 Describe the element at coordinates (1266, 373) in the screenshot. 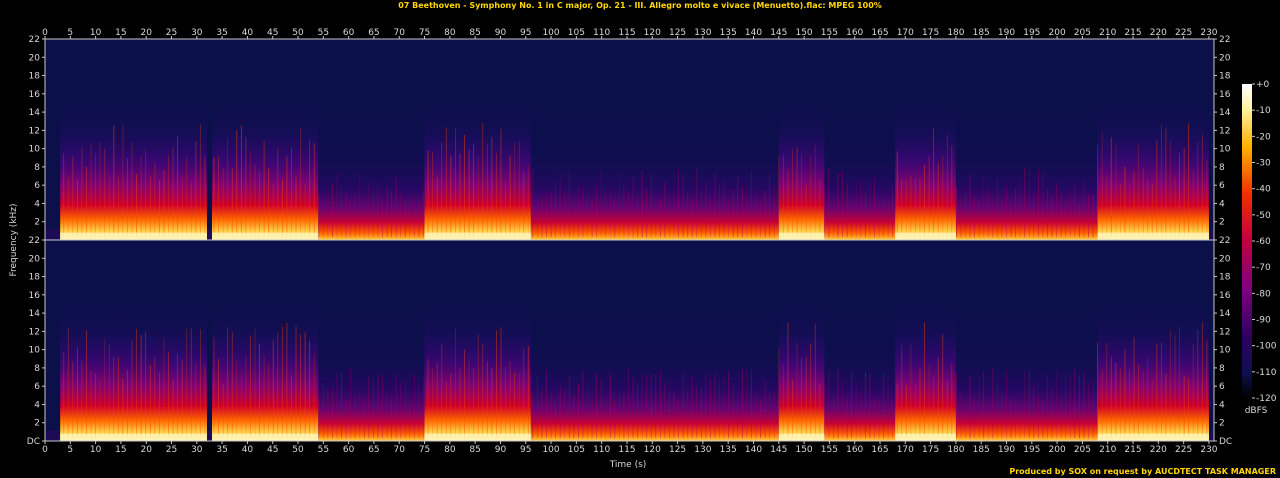

I see `colorbar-tick-label: -110` at that location.